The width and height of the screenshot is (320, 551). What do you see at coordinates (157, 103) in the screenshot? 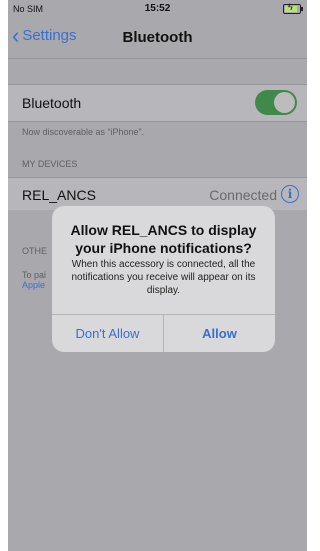
I see `bluetooth-row: Bluetooth` at bounding box center [157, 103].